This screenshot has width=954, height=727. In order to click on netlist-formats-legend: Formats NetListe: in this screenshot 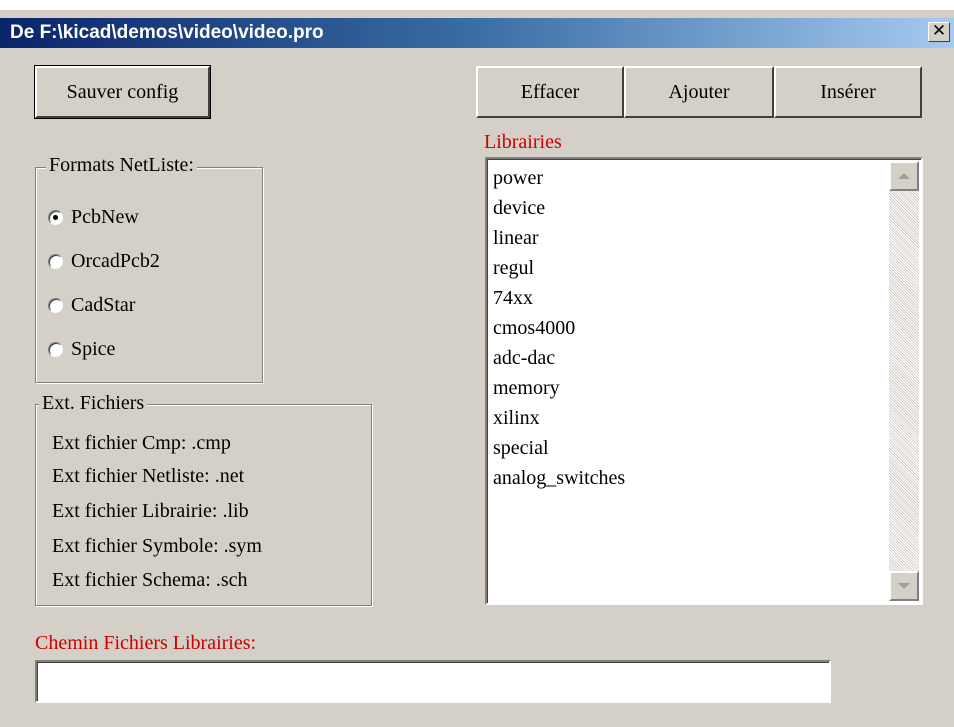, I will do `click(121, 165)`.